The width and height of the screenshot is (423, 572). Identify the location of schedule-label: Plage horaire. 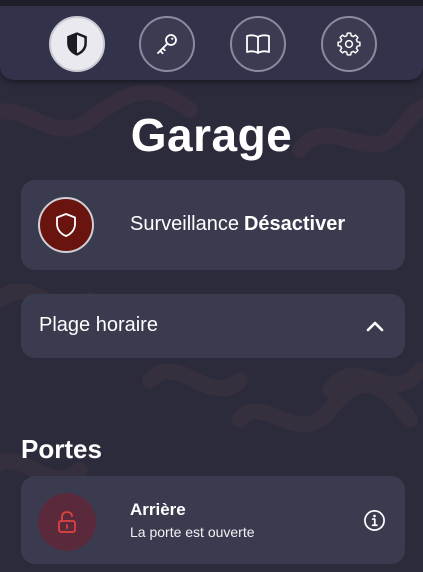
(98, 325).